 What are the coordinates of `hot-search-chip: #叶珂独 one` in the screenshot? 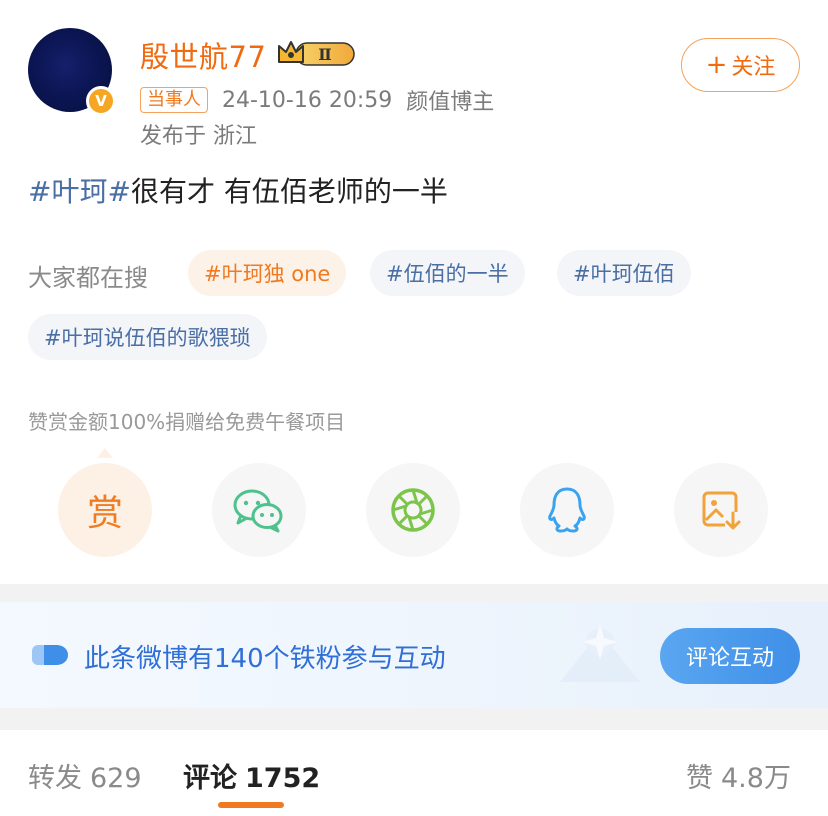 It's located at (267, 273).